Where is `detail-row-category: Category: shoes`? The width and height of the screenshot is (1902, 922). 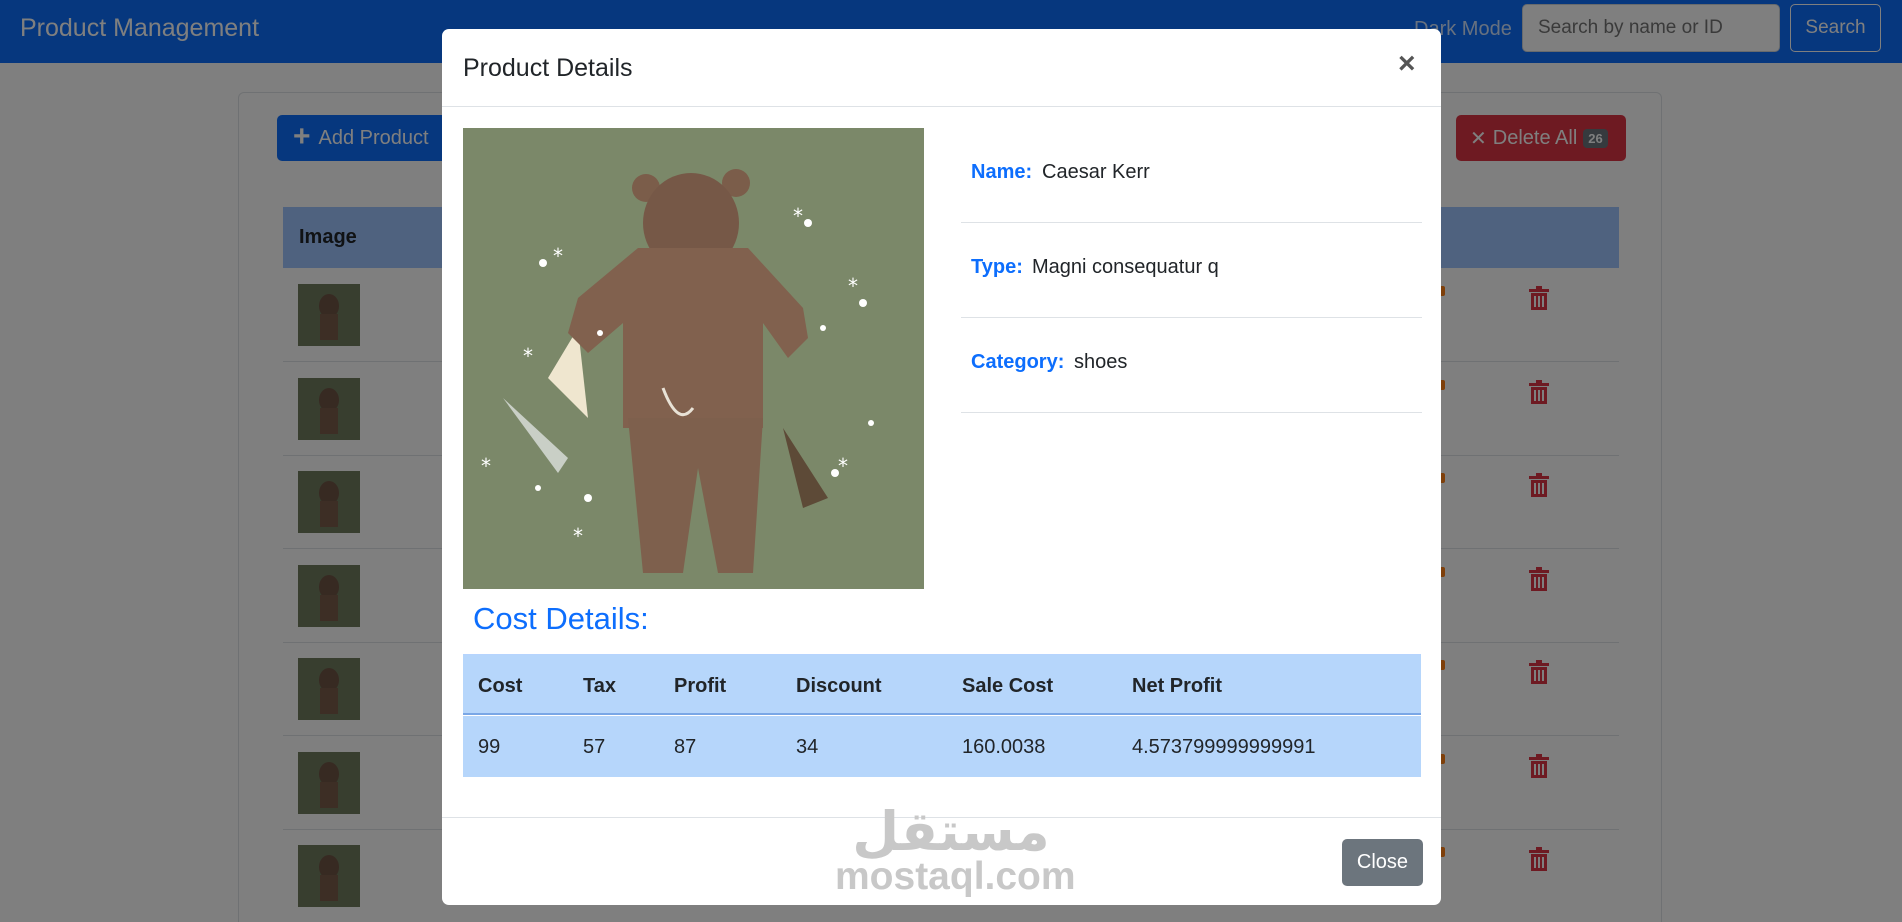
detail-row-category: Category: shoes is located at coordinates (1191, 365).